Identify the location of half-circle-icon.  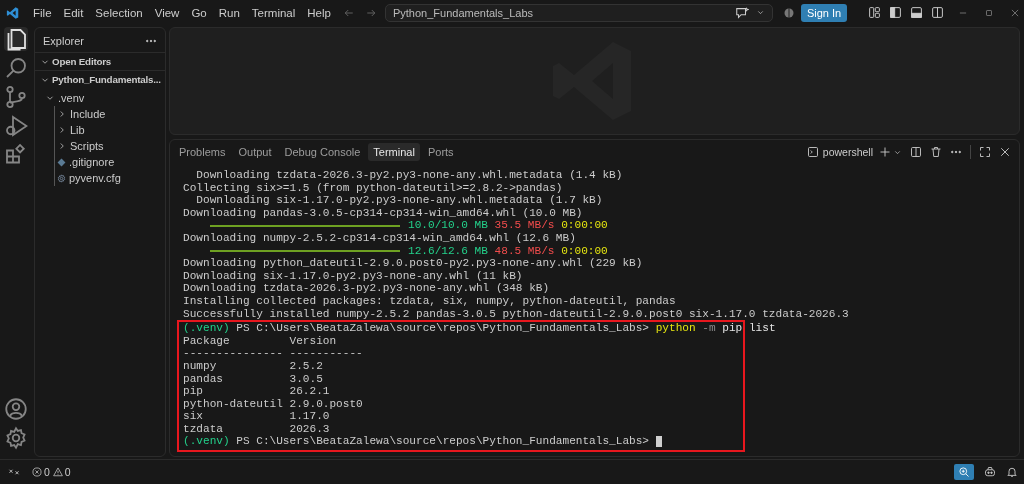
(788, 12).